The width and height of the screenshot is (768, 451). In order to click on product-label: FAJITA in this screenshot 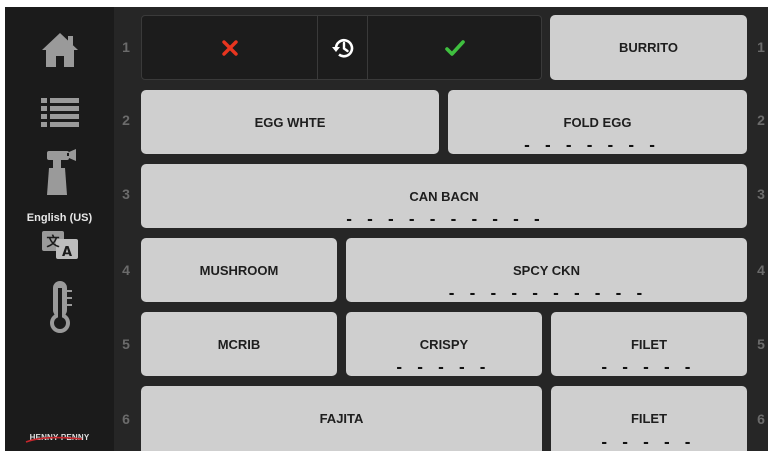, I will do `click(341, 418)`.